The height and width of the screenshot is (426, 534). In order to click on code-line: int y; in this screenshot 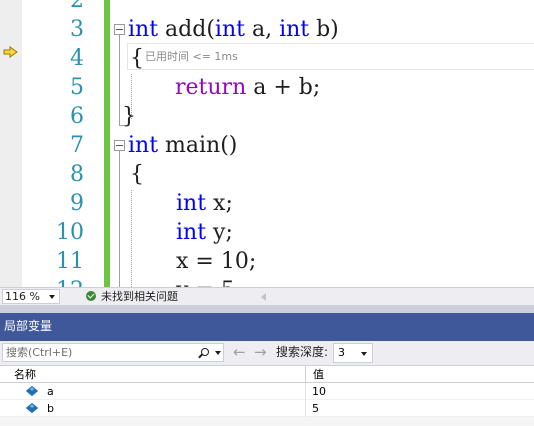, I will do `click(204, 232)`.